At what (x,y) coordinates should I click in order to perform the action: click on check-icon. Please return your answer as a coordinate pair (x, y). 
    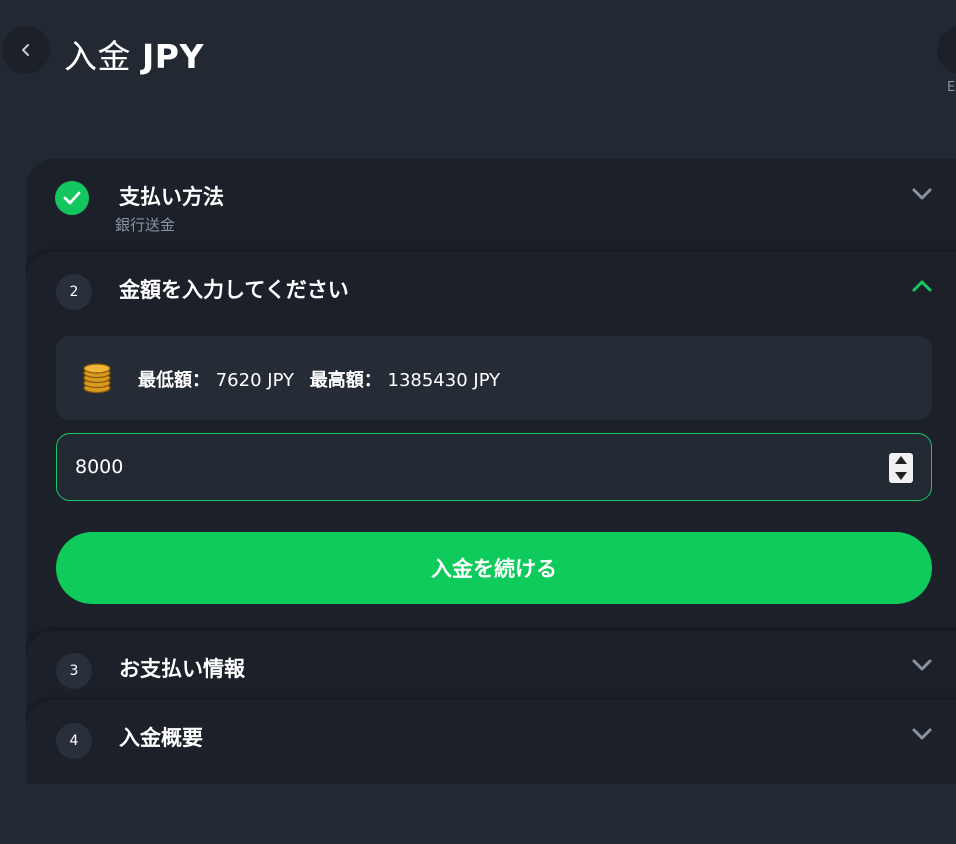
    Looking at the image, I should click on (72, 198).